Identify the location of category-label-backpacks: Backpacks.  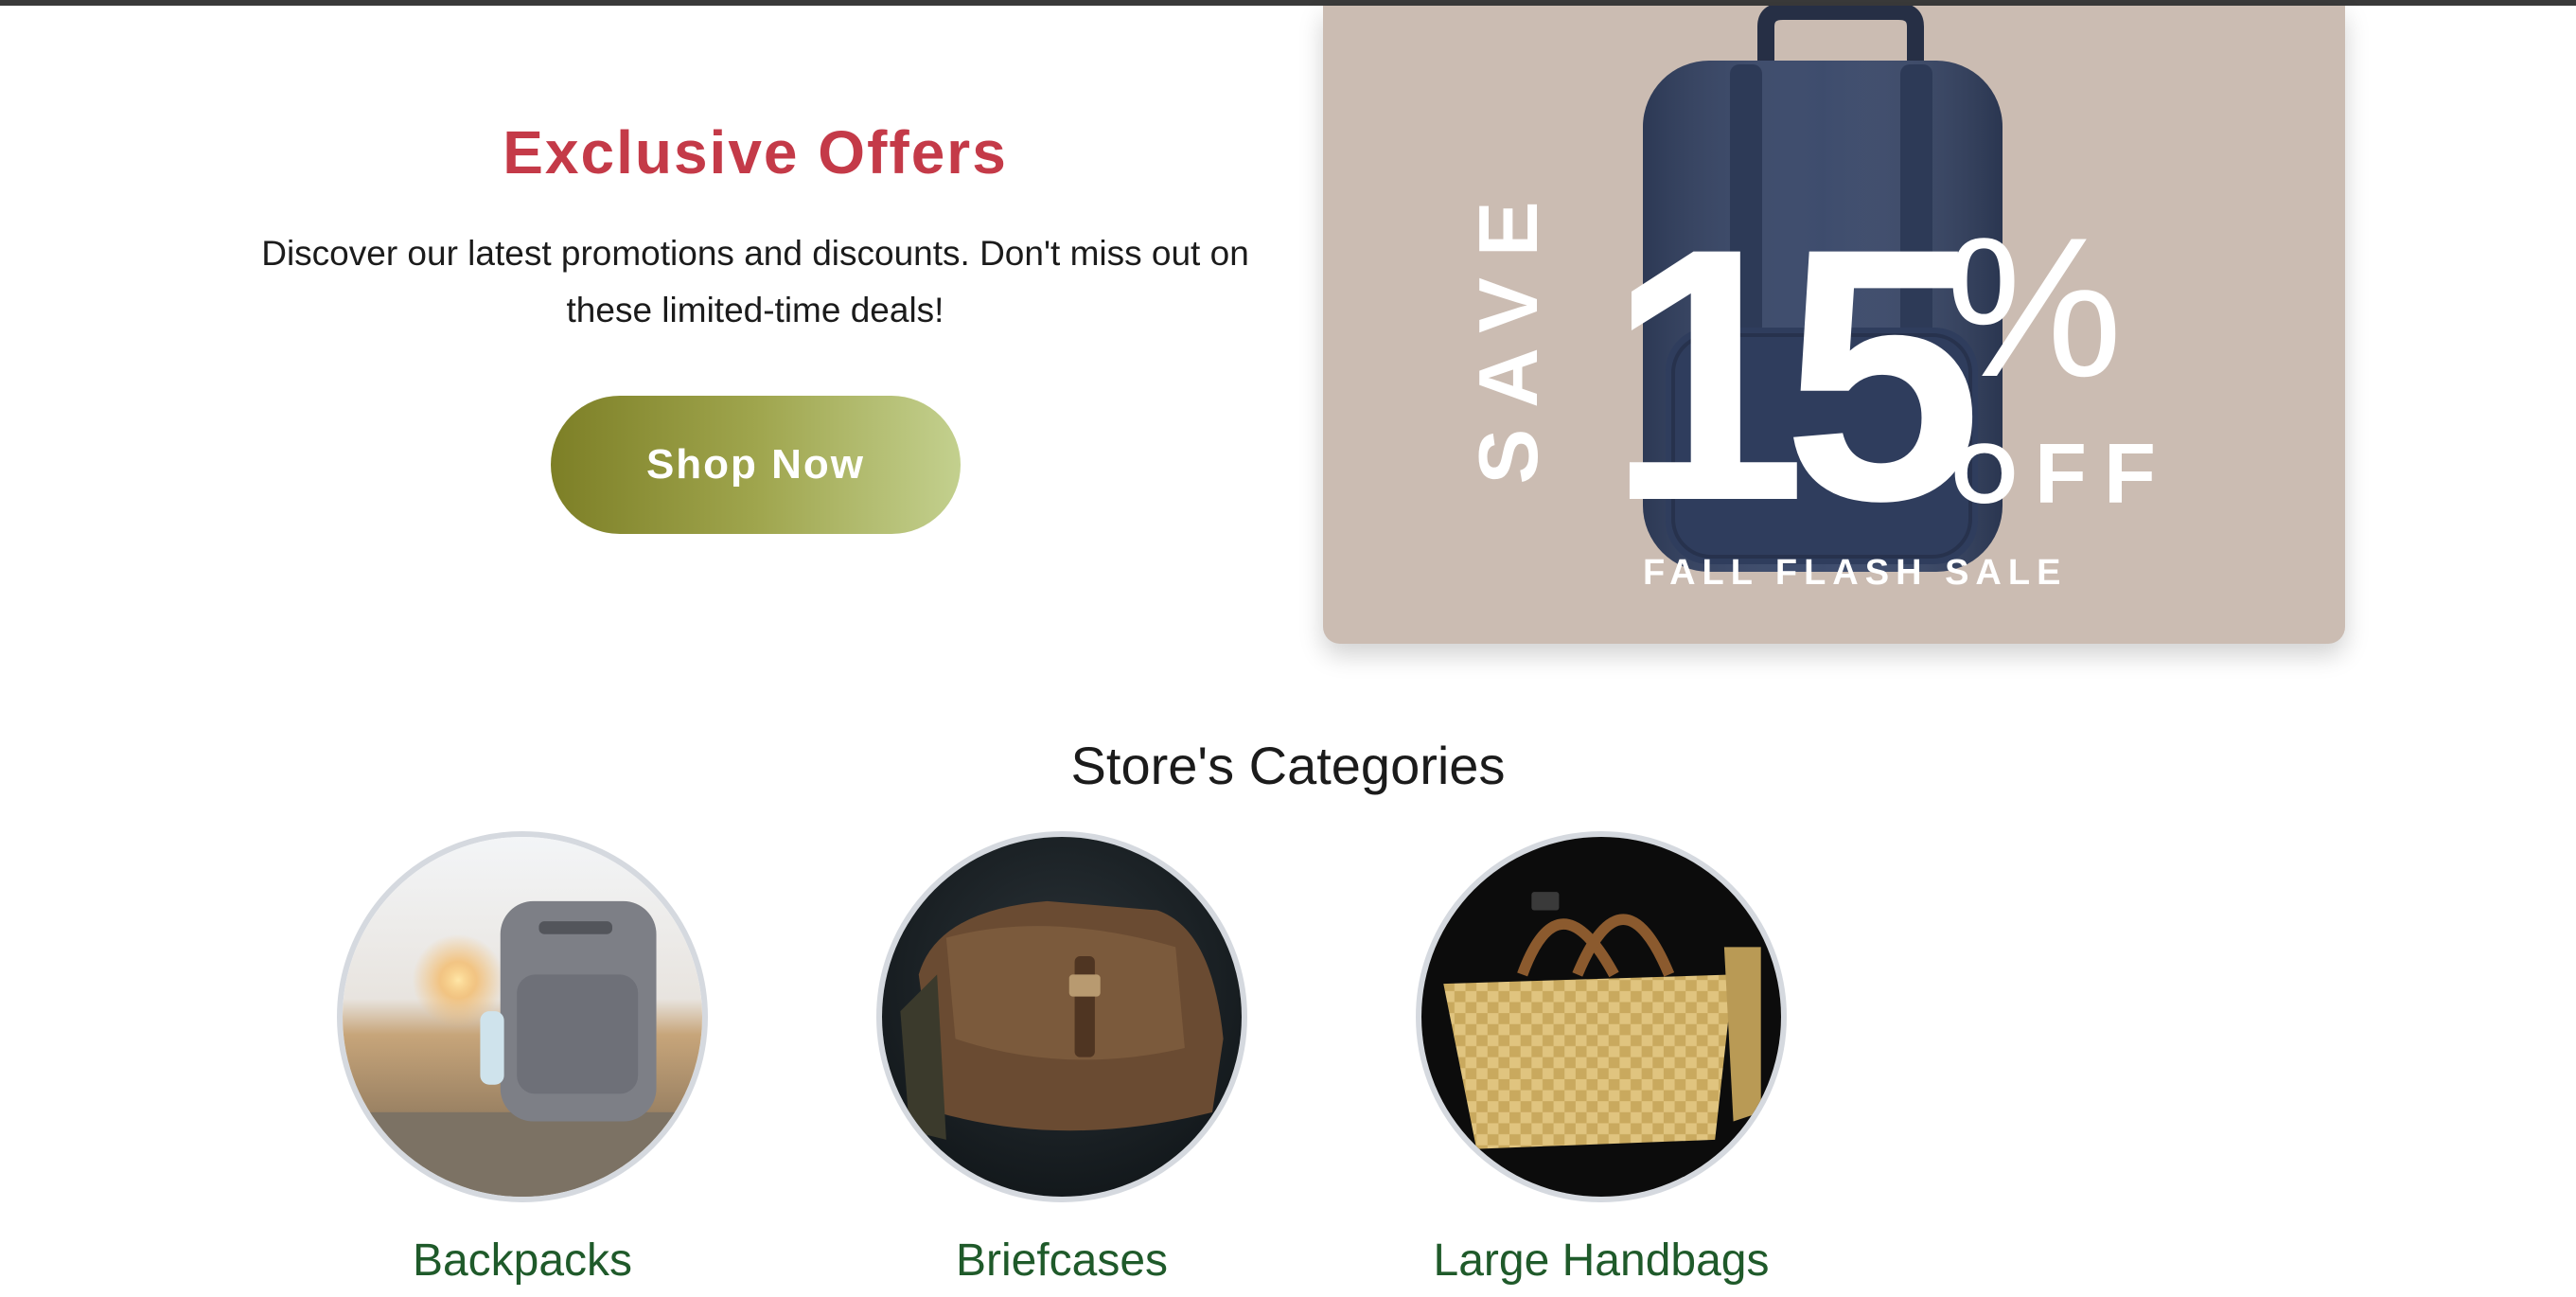
(522, 1261).